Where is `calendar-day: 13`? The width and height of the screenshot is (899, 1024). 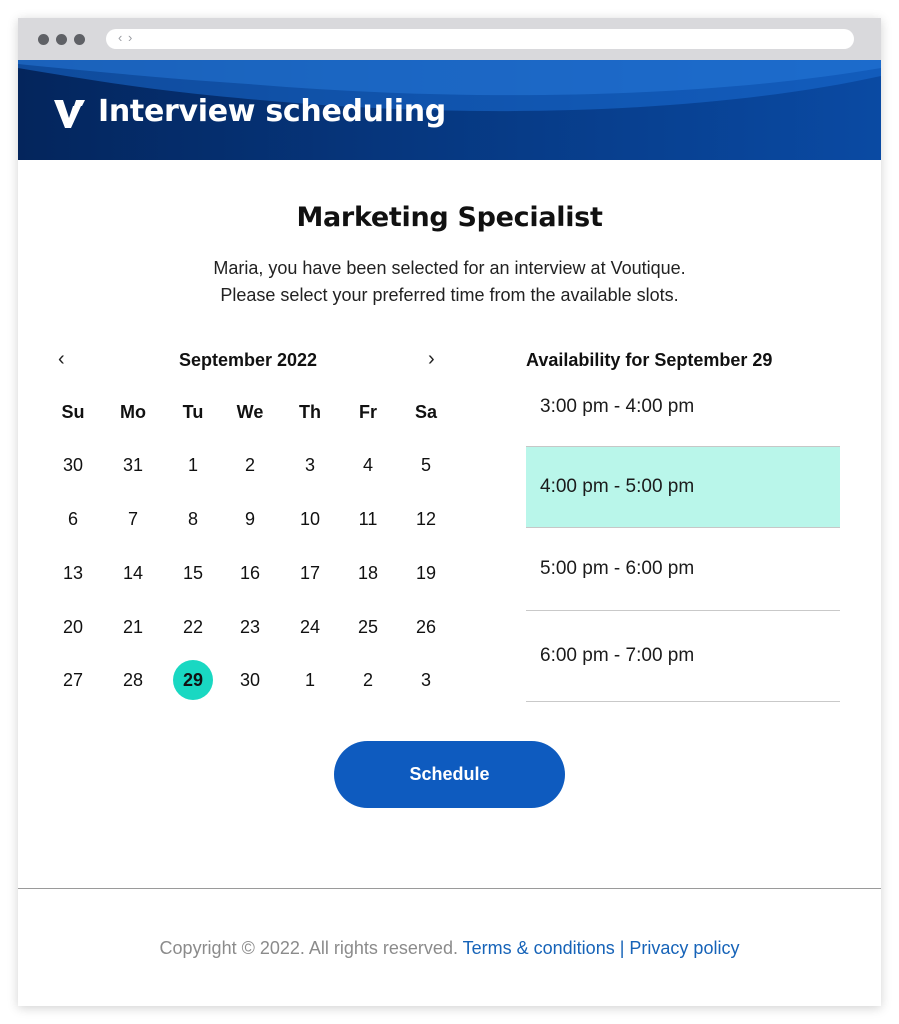
calendar-day: 13 is located at coordinates (73, 573).